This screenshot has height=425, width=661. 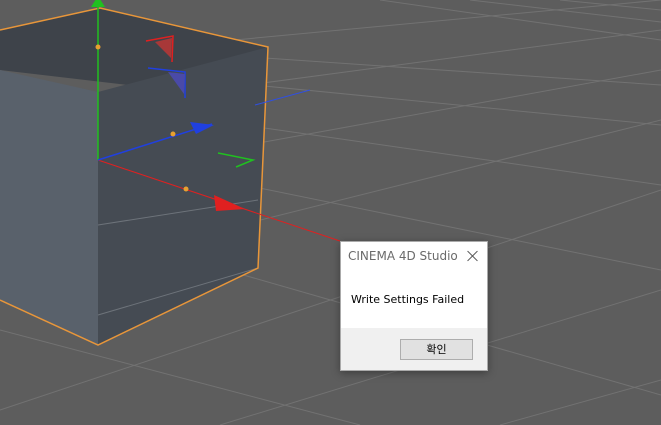 I want to click on dialog-footer: 확인, so click(x=414, y=349).